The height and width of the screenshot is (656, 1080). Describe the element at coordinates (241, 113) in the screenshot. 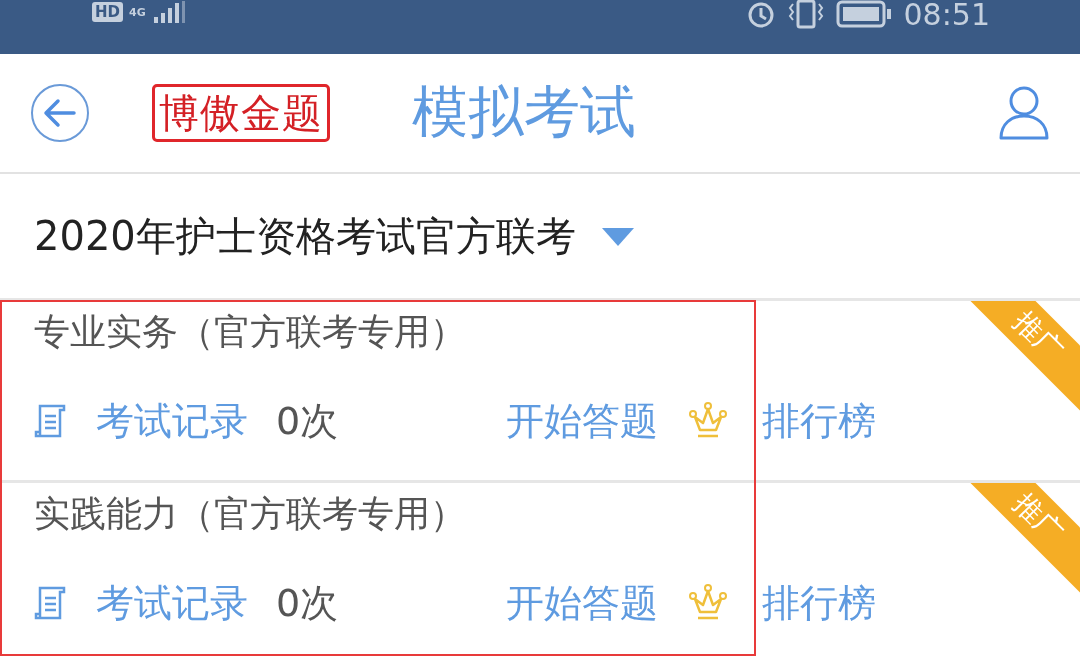

I see `brand-logo: 博傲金题` at that location.